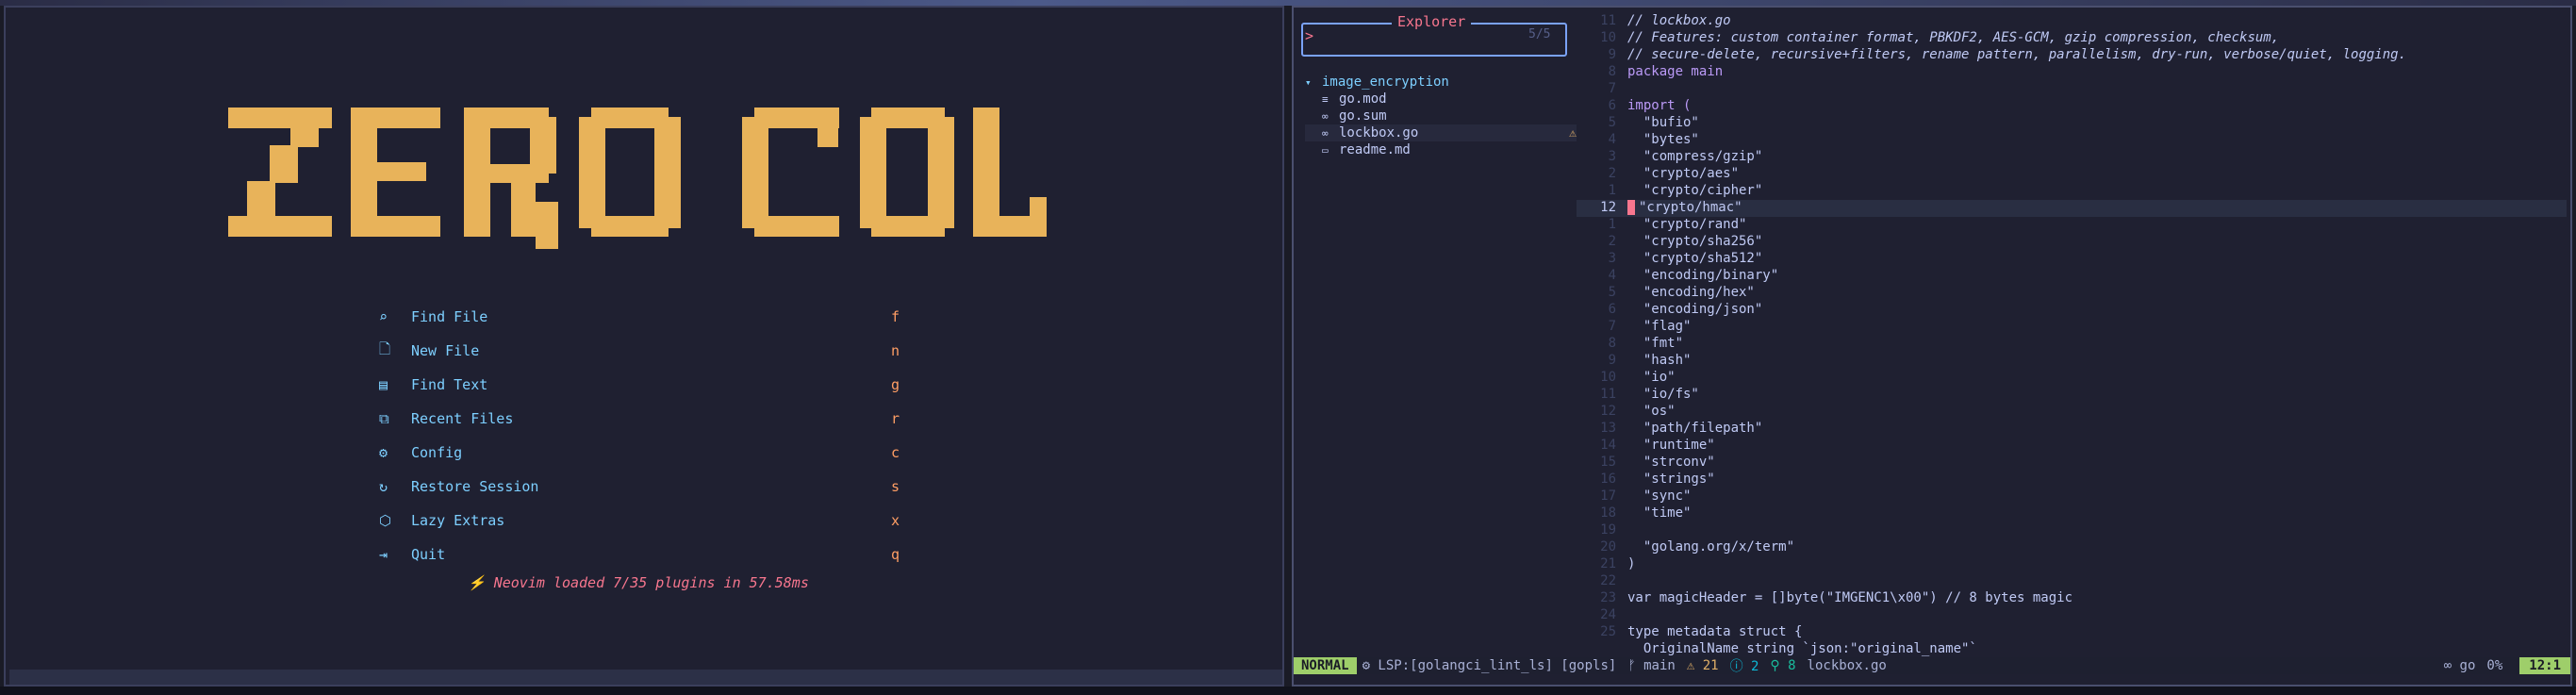 The height and width of the screenshot is (695, 2576). Describe the element at coordinates (2072, 513) in the screenshot. I see `code-line: 18 "time"` at that location.